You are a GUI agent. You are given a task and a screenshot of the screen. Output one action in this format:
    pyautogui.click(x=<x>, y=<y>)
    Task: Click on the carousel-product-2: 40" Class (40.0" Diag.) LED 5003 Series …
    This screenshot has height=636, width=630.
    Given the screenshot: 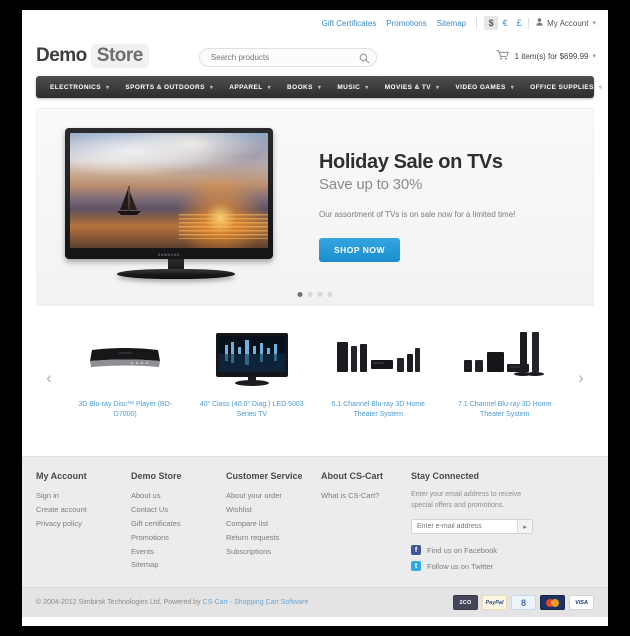 What is the action you would take?
    pyautogui.click(x=252, y=374)
    